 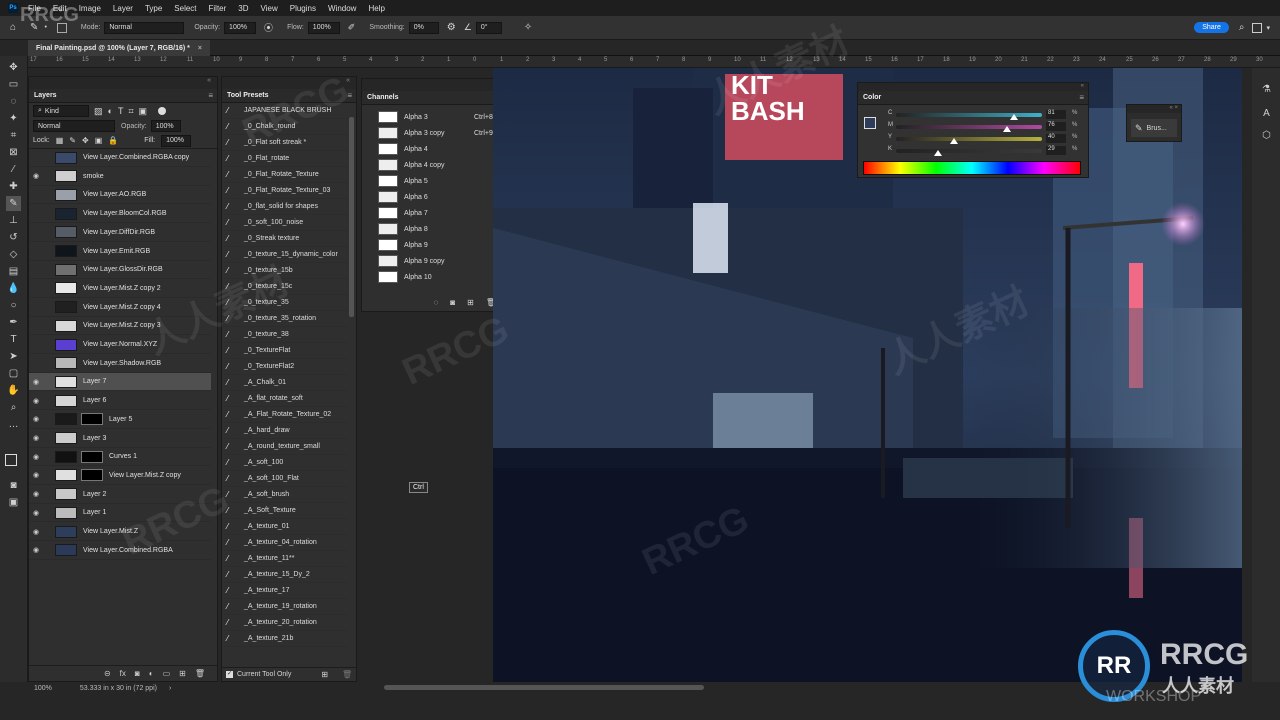 What do you see at coordinates (973, 87) in the screenshot?
I see `color-panel-collapse-bar: «` at bounding box center [973, 87].